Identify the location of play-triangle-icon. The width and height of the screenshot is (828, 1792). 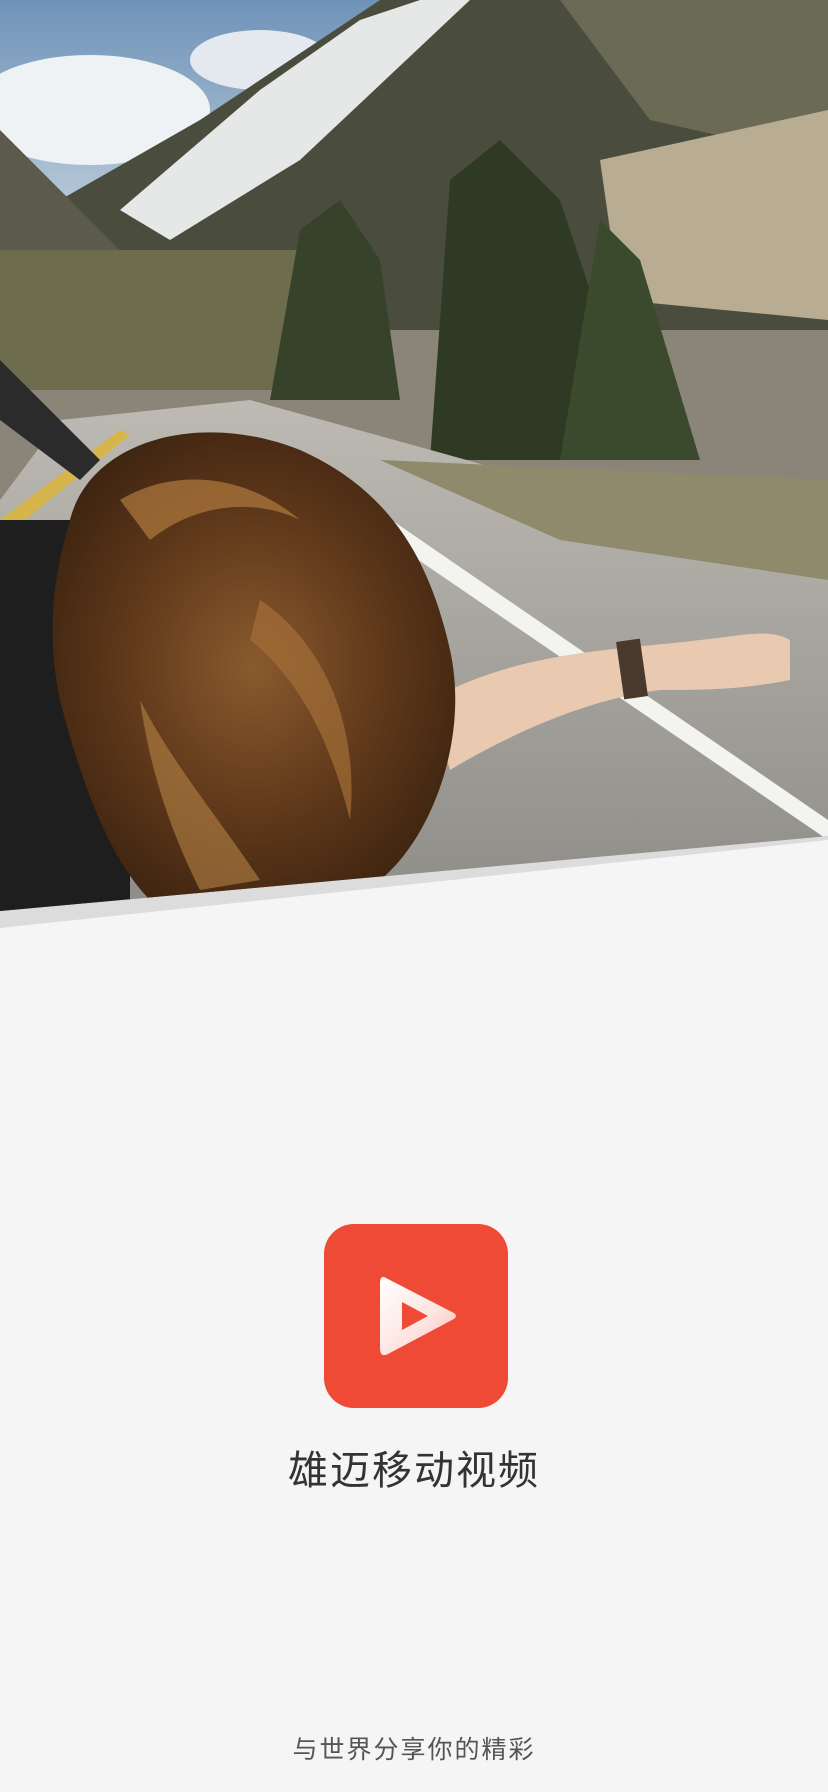
(416, 1316).